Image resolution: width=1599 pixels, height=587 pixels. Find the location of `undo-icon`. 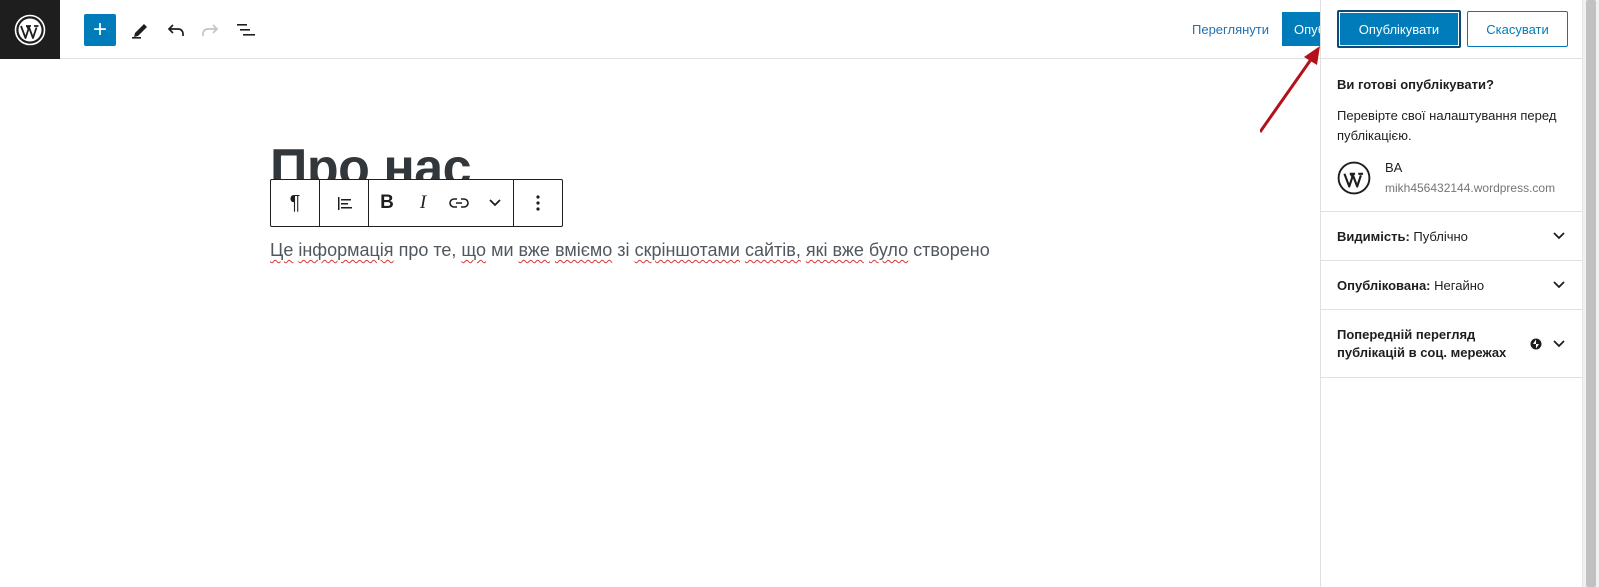

undo-icon is located at coordinates (175, 30).